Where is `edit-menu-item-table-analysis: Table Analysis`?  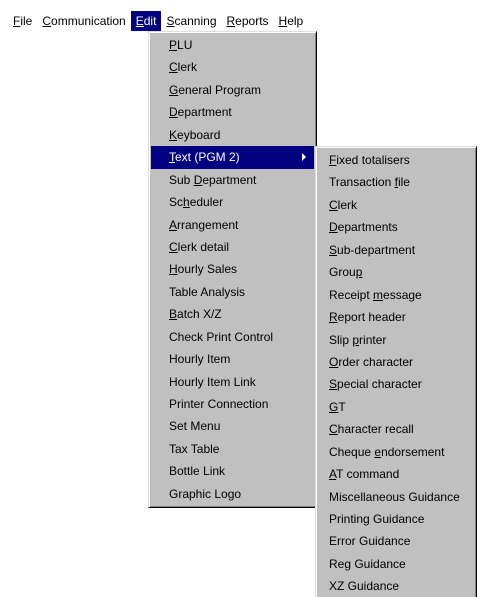
edit-menu-item-table-analysis: Table Analysis is located at coordinates (232, 292).